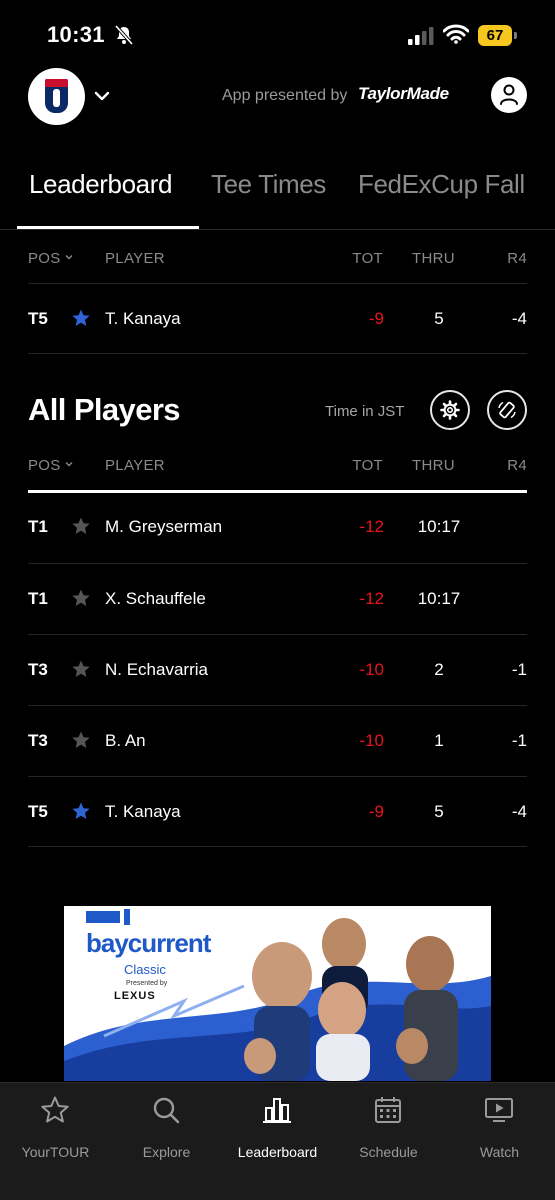 The height and width of the screenshot is (1200, 555). Describe the element at coordinates (166, 1152) in the screenshot. I see `nav-label: Explore` at that location.